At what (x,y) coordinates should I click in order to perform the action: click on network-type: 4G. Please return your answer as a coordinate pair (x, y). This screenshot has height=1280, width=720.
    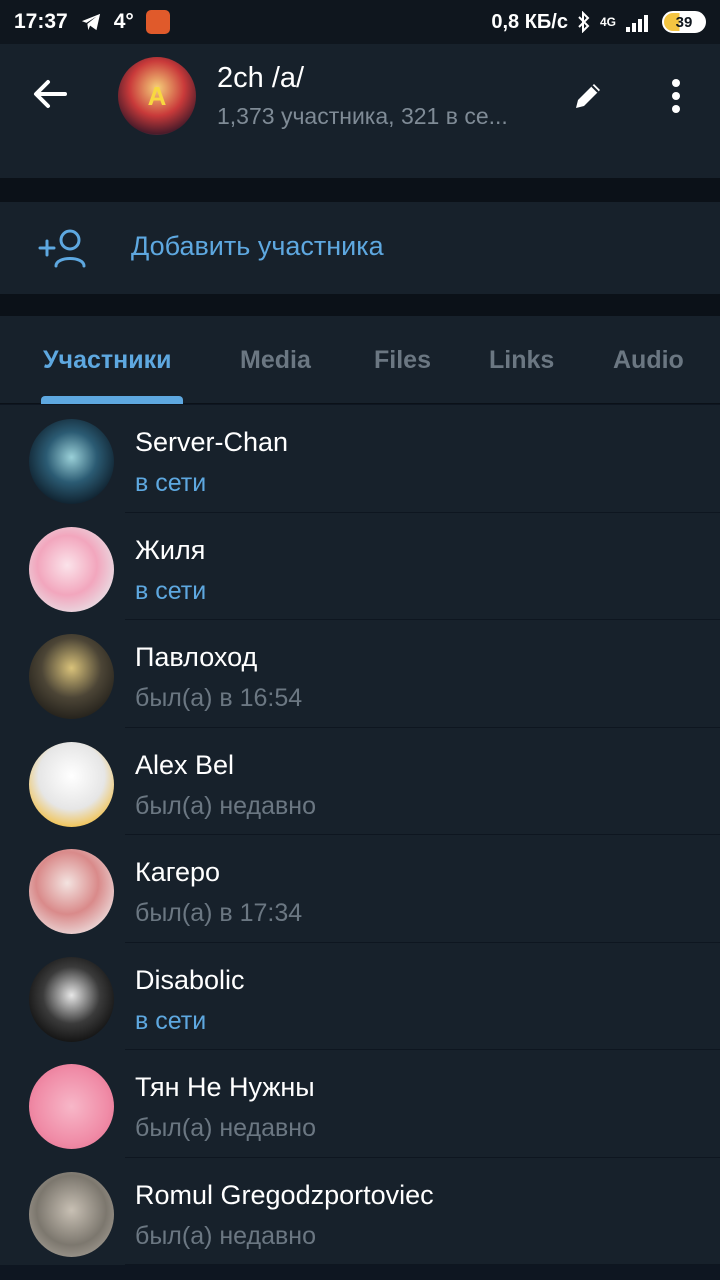
    Looking at the image, I should click on (607, 22).